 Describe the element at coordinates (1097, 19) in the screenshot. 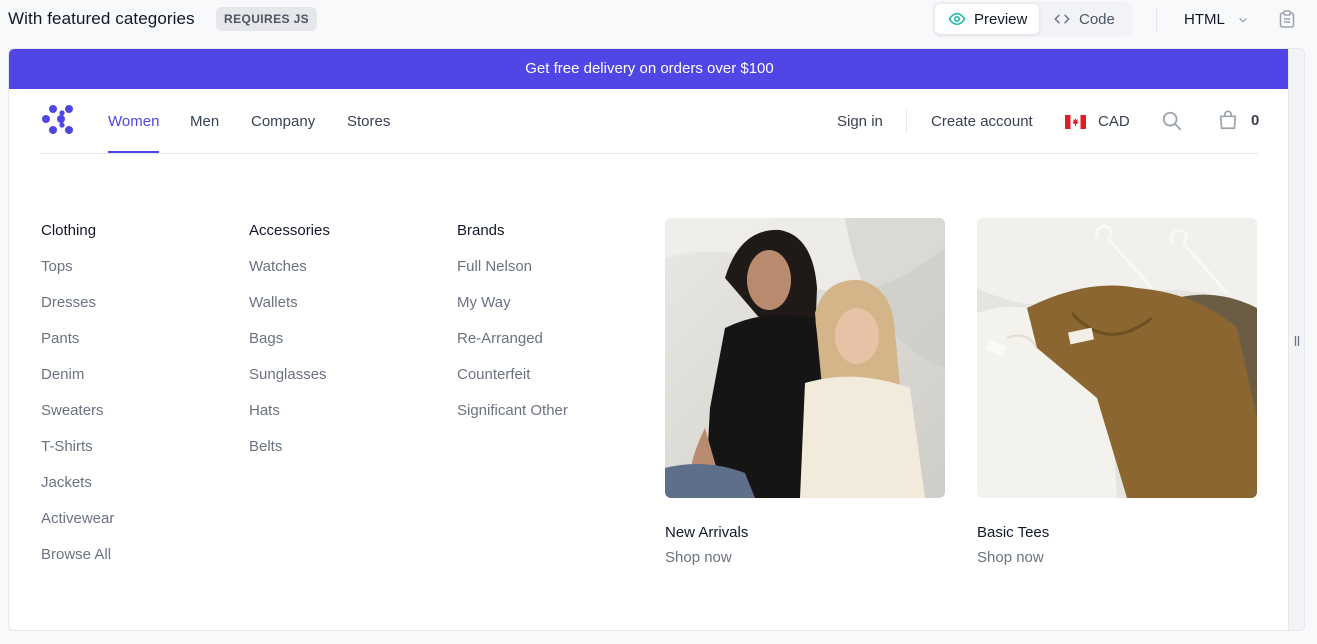

I see `code-label: Code` at that location.